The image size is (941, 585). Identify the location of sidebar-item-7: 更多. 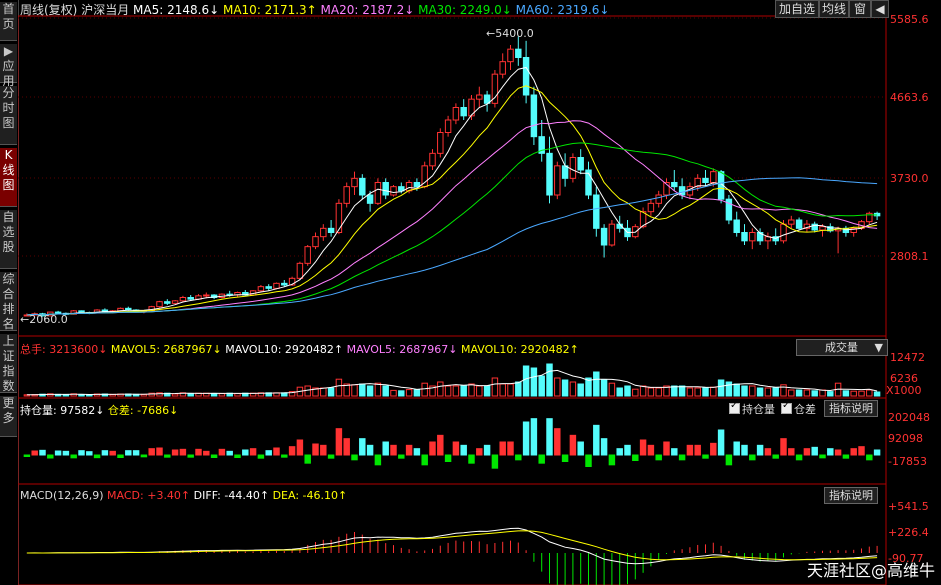
(8, 416).